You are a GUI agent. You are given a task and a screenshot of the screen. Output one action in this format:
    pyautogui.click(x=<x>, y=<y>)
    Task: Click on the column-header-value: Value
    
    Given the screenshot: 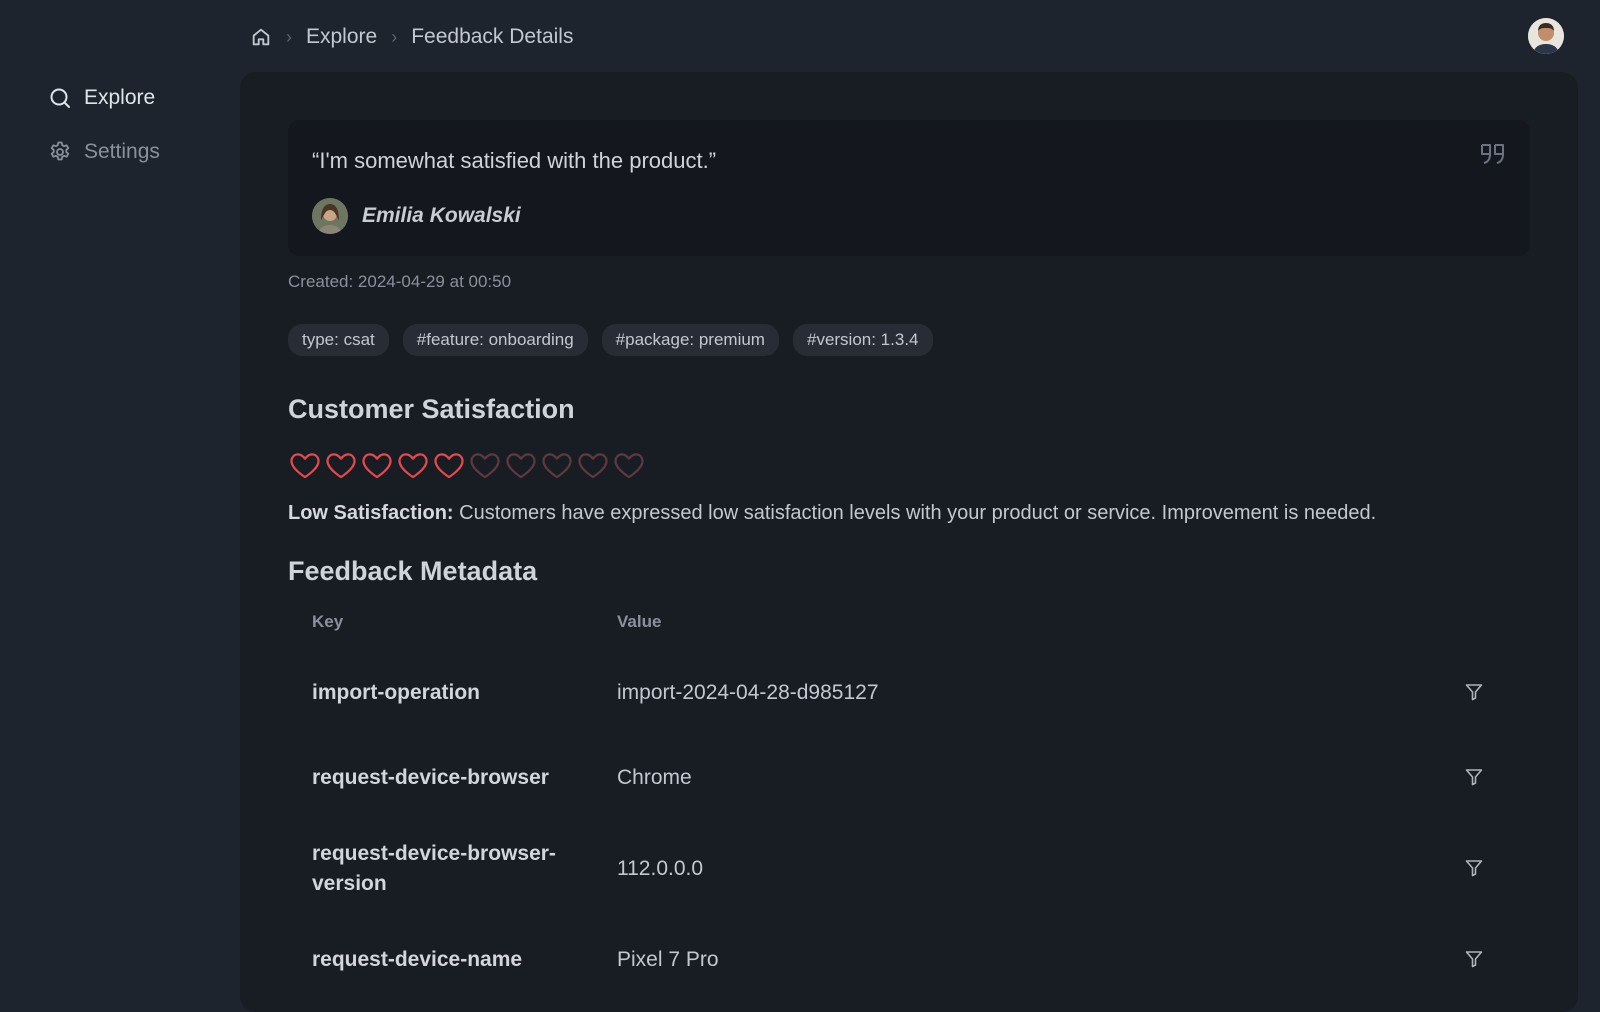 What is the action you would take?
    pyautogui.click(x=639, y=621)
    